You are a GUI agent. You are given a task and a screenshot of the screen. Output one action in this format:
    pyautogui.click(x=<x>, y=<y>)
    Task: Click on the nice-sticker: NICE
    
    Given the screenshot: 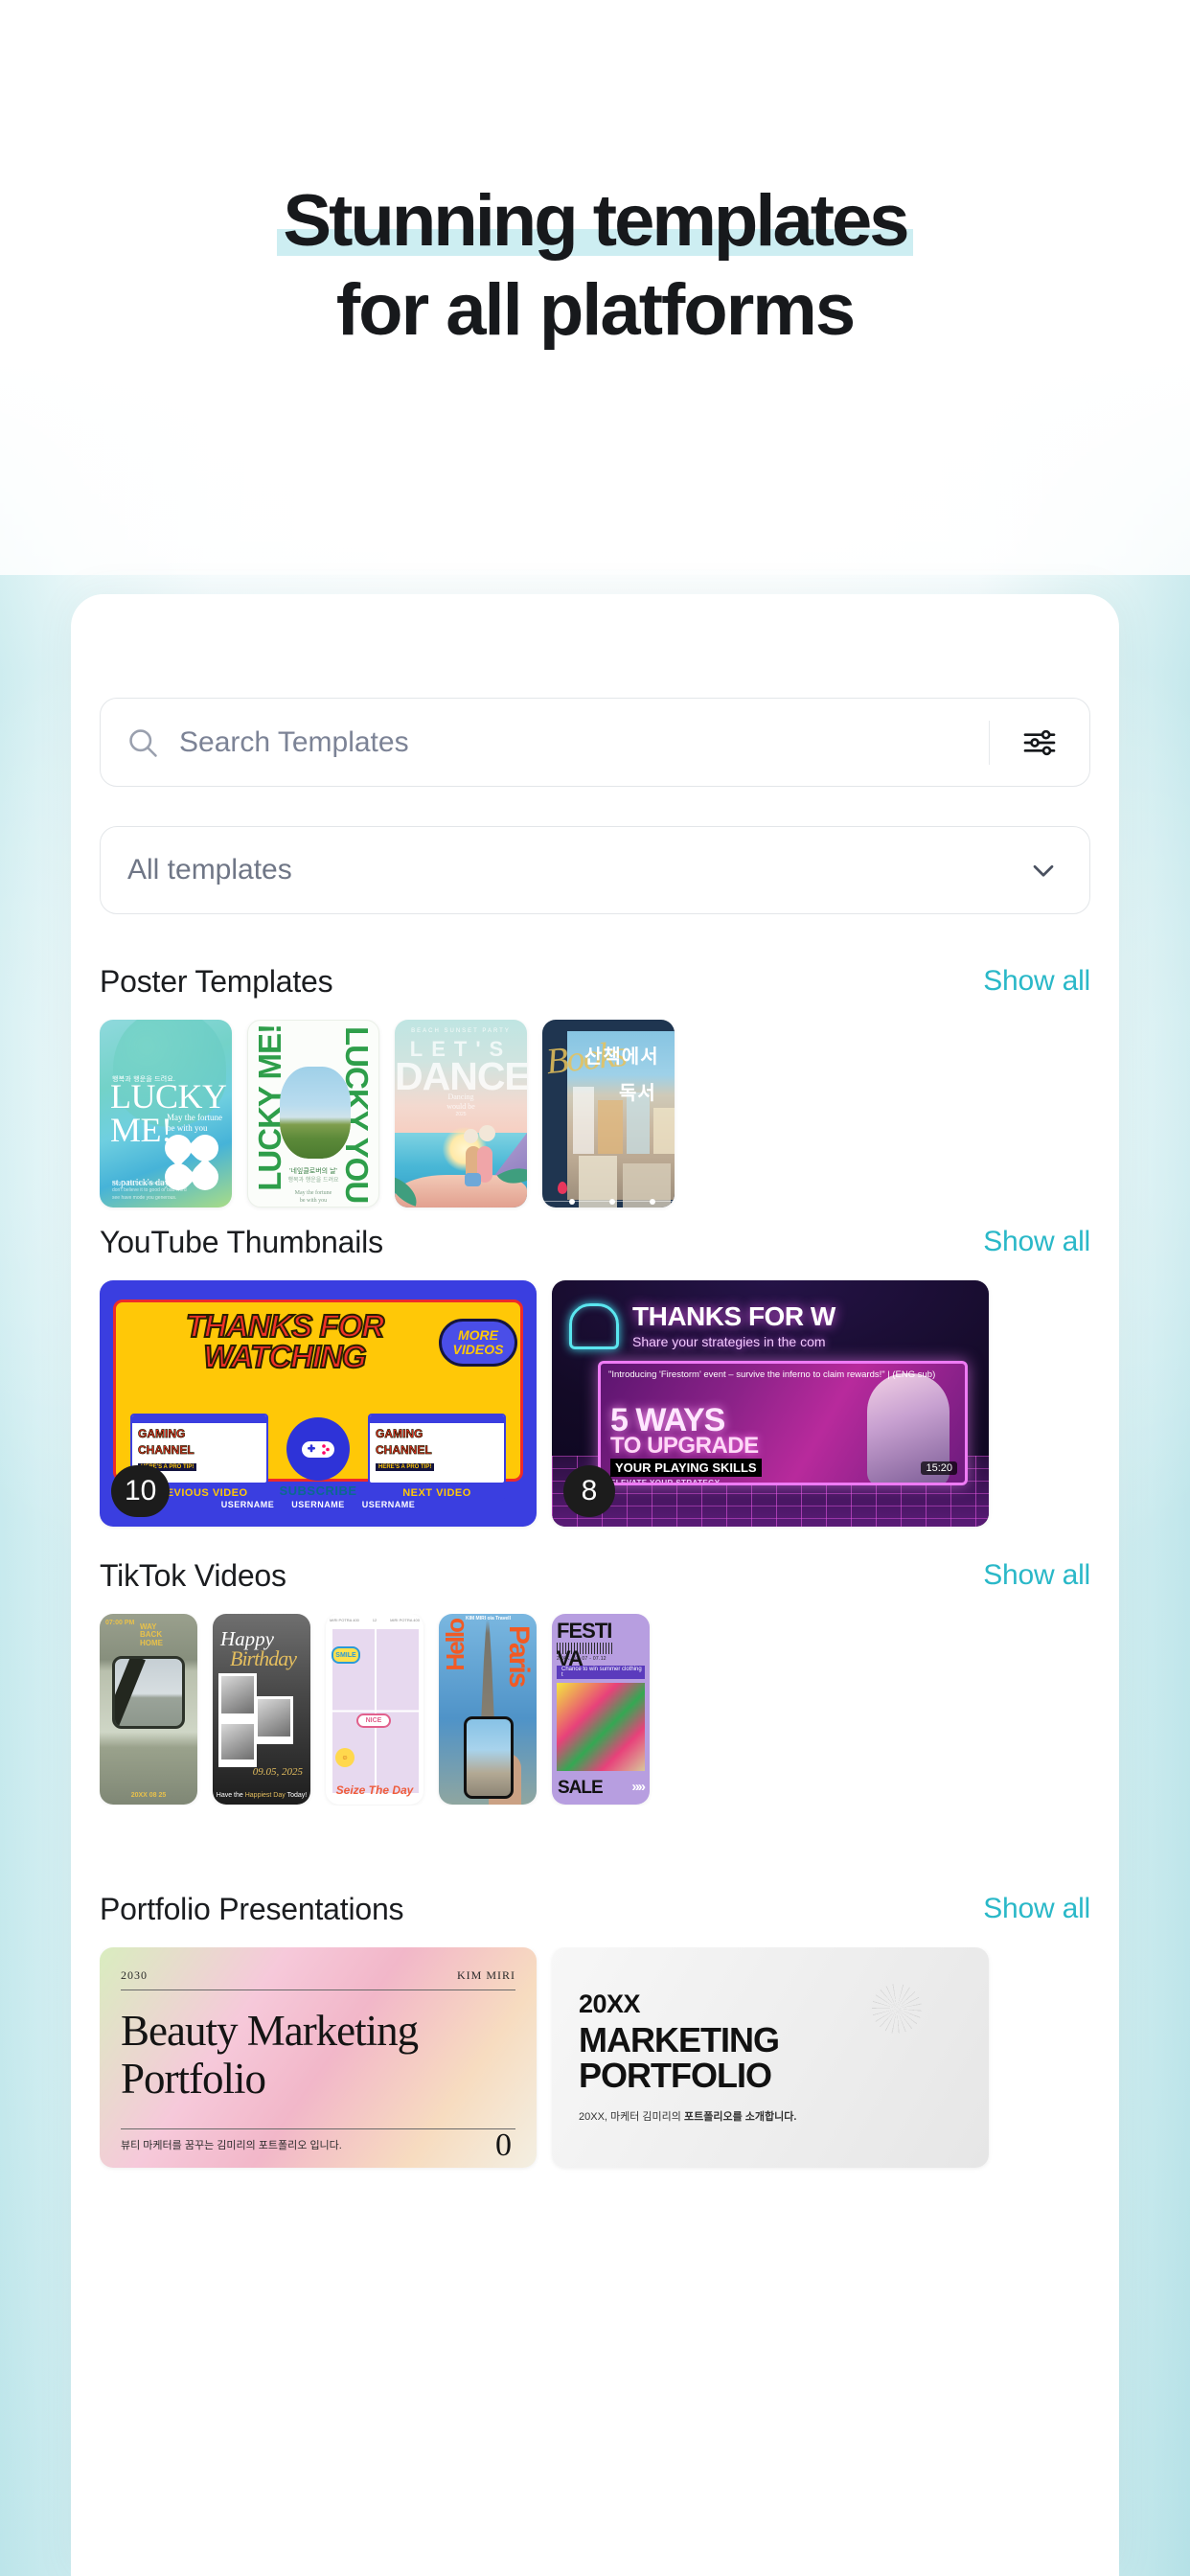 What is the action you would take?
    pyautogui.click(x=374, y=1721)
    